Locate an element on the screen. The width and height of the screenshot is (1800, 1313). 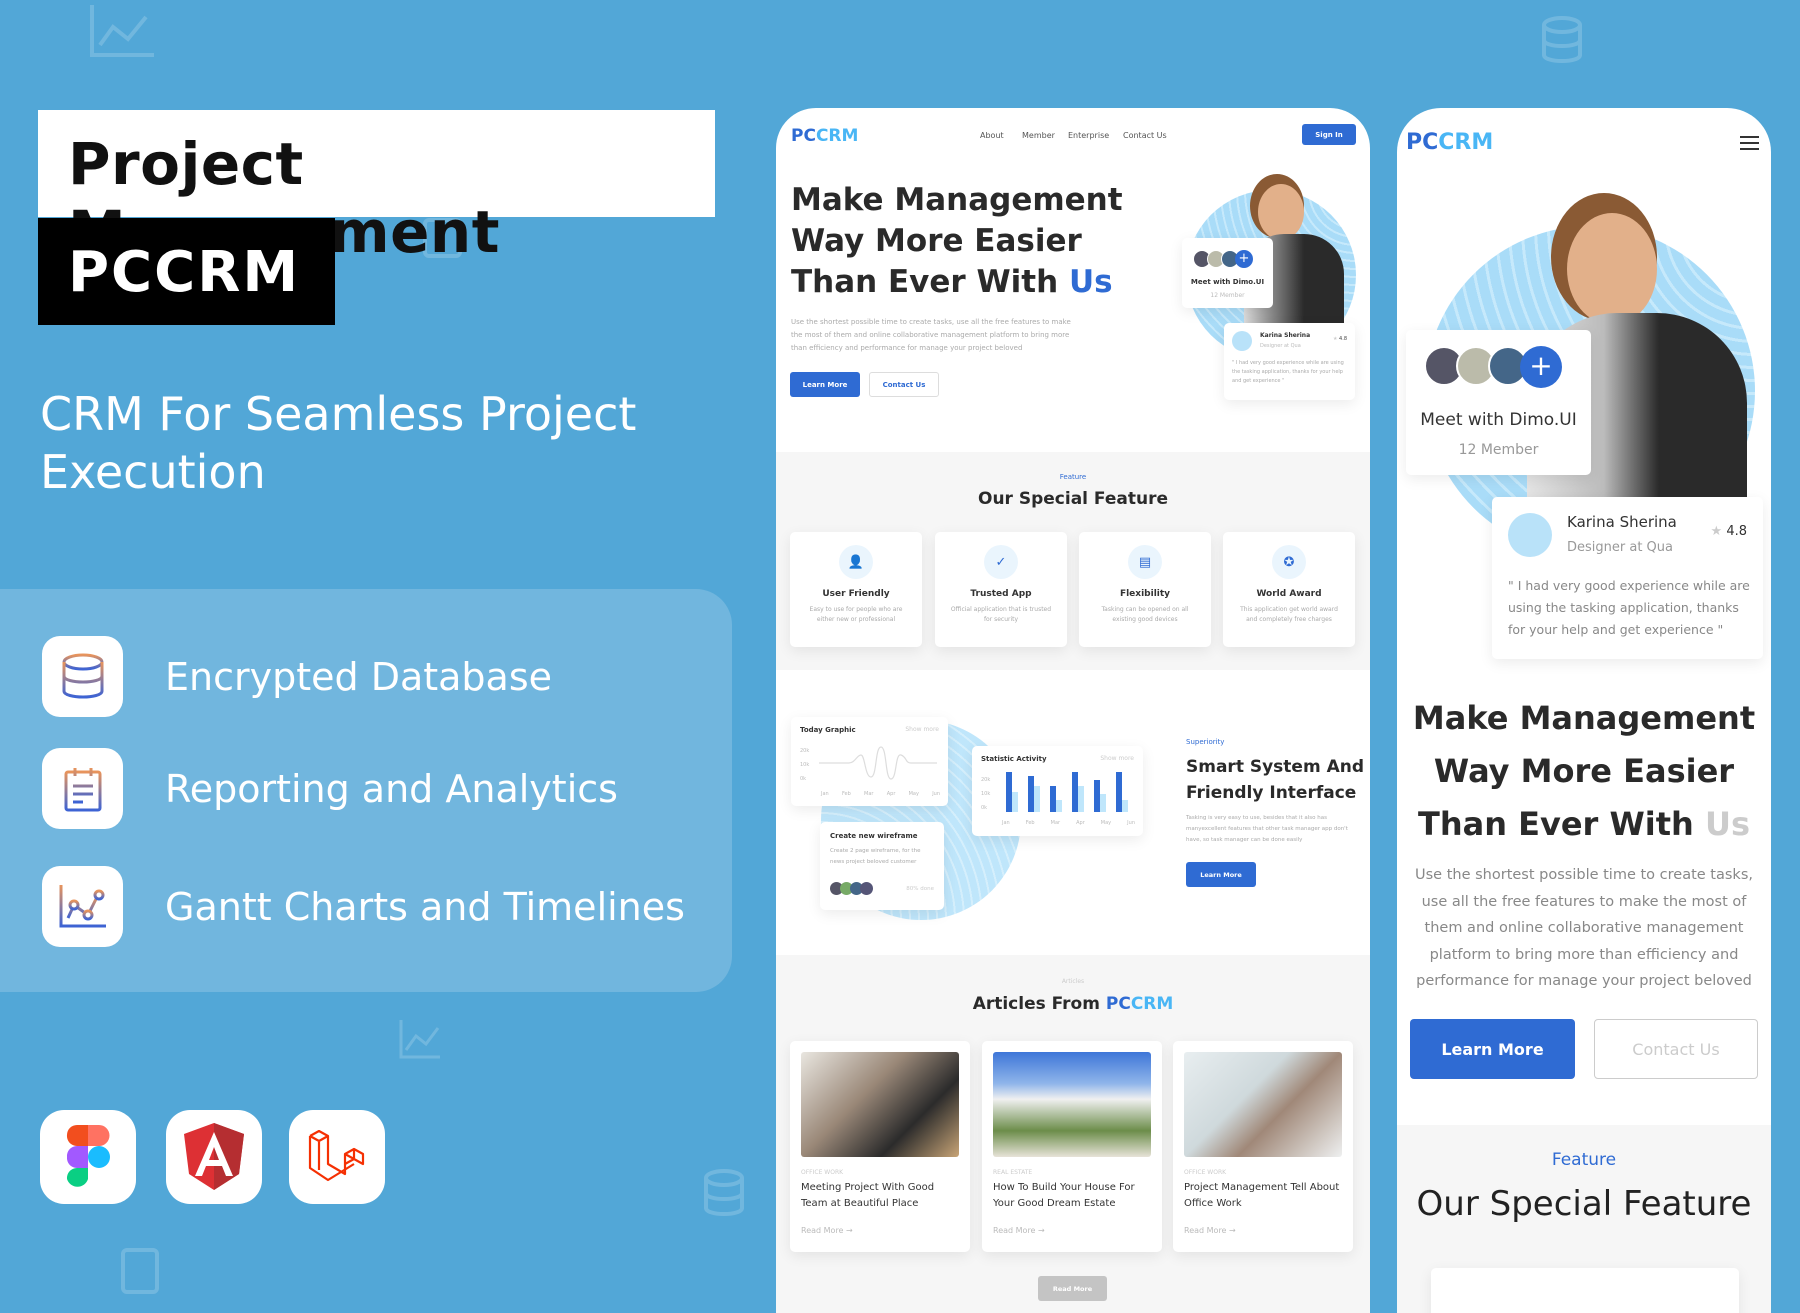
card-title: Today Graphic is located at coordinates (828, 730).